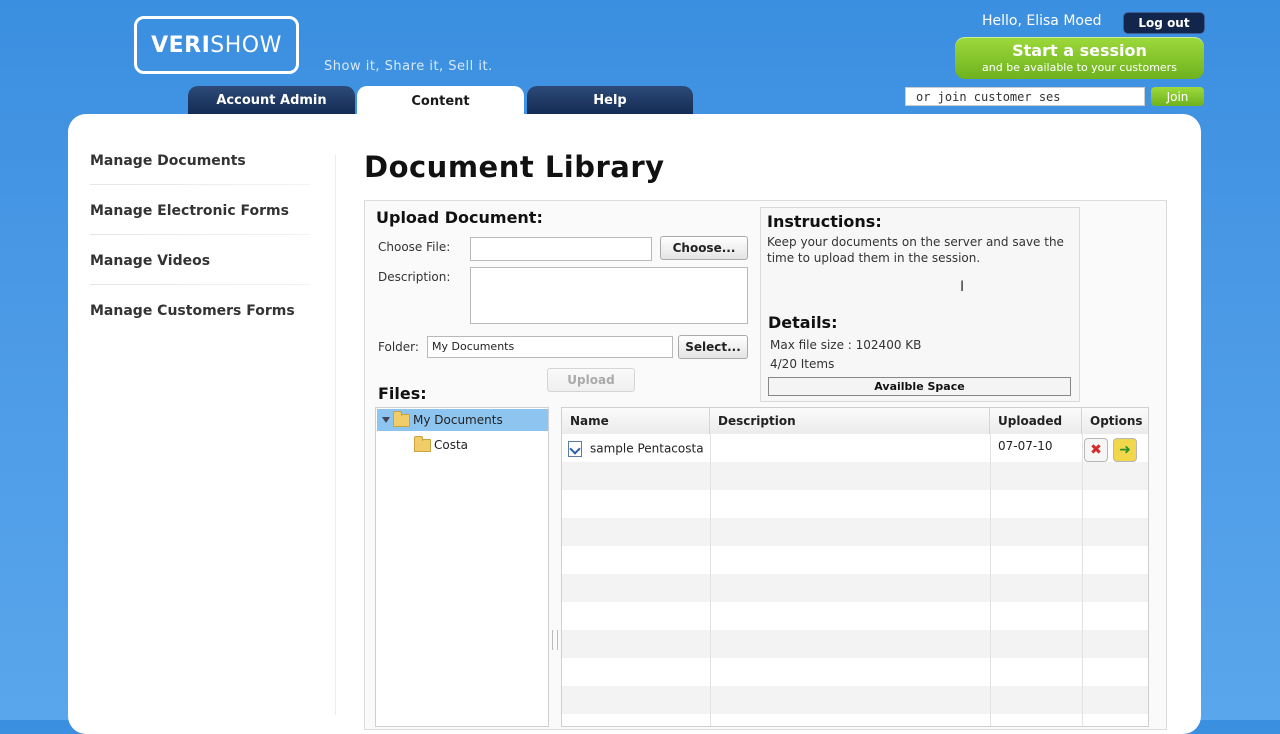  What do you see at coordinates (1079, 50) in the screenshot?
I see `start-session-title: Start a session` at bounding box center [1079, 50].